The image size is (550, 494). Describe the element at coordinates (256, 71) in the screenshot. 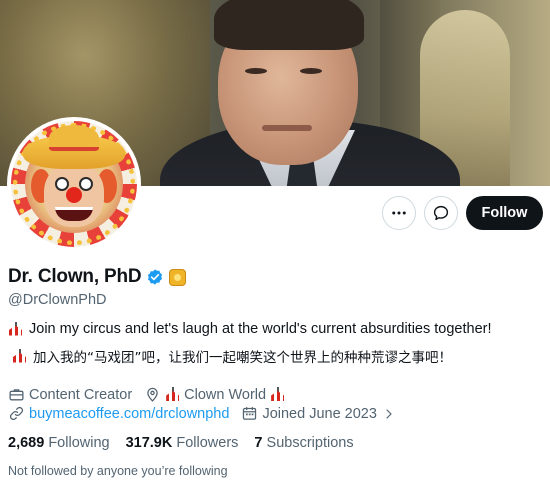

I see `banner-eye-left` at that location.